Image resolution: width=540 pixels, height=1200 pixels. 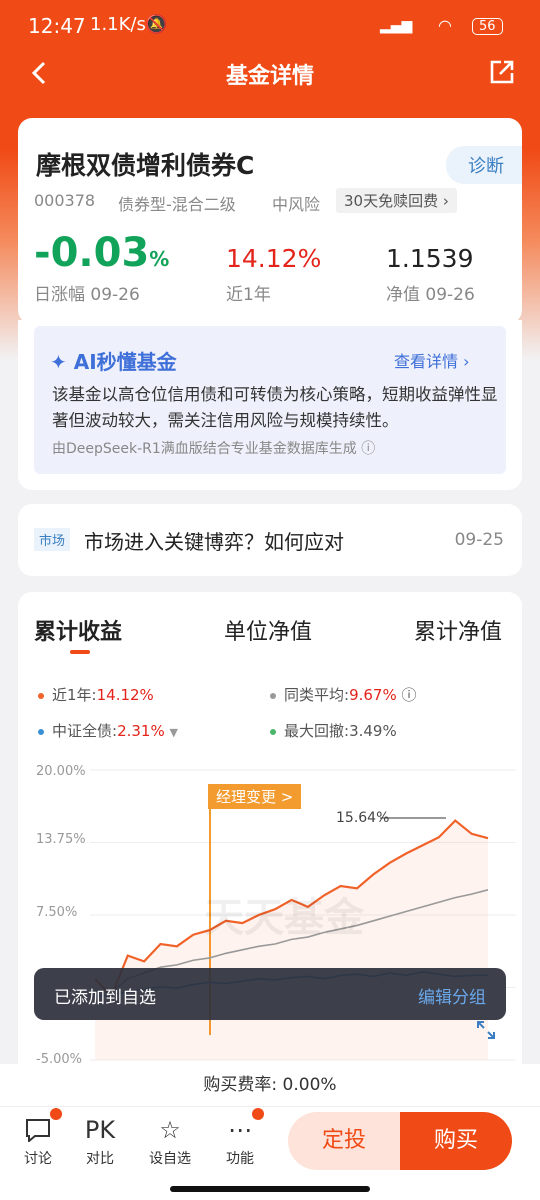 What do you see at coordinates (270, 994) in the screenshot?
I see `toast: 已添加到自选 编辑分组` at bounding box center [270, 994].